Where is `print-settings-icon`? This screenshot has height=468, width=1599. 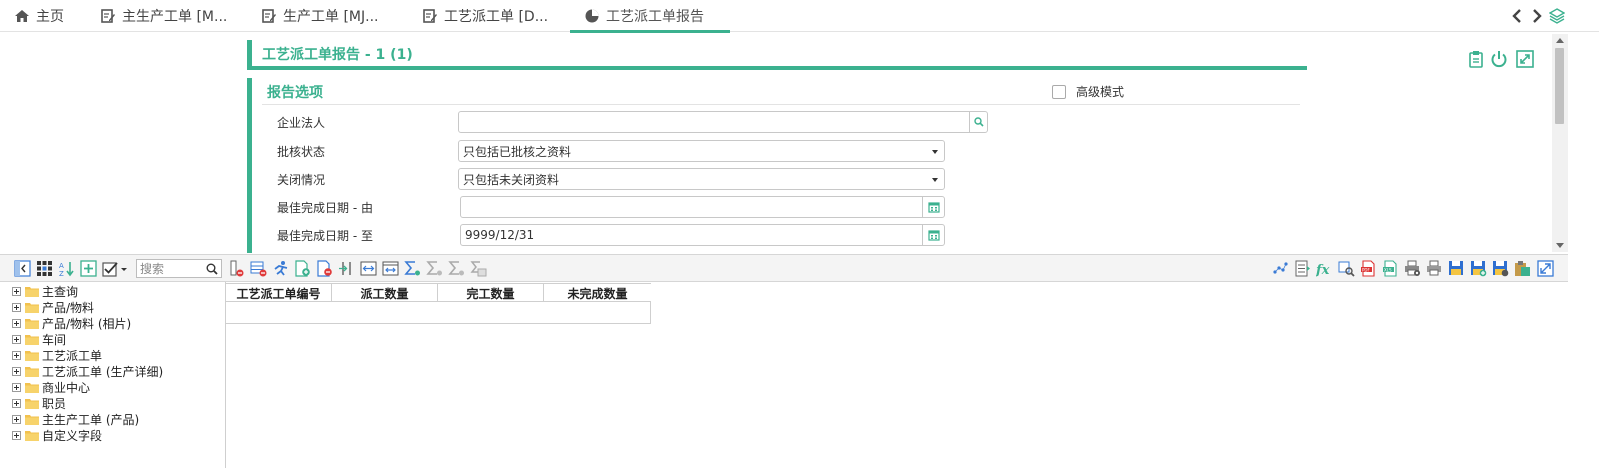 print-settings-icon is located at coordinates (1412, 268).